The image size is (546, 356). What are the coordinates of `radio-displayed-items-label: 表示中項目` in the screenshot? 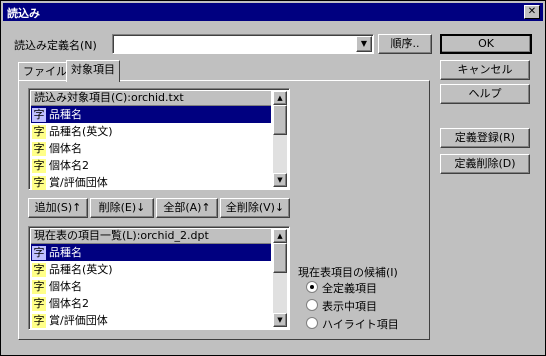 It's located at (349, 306).